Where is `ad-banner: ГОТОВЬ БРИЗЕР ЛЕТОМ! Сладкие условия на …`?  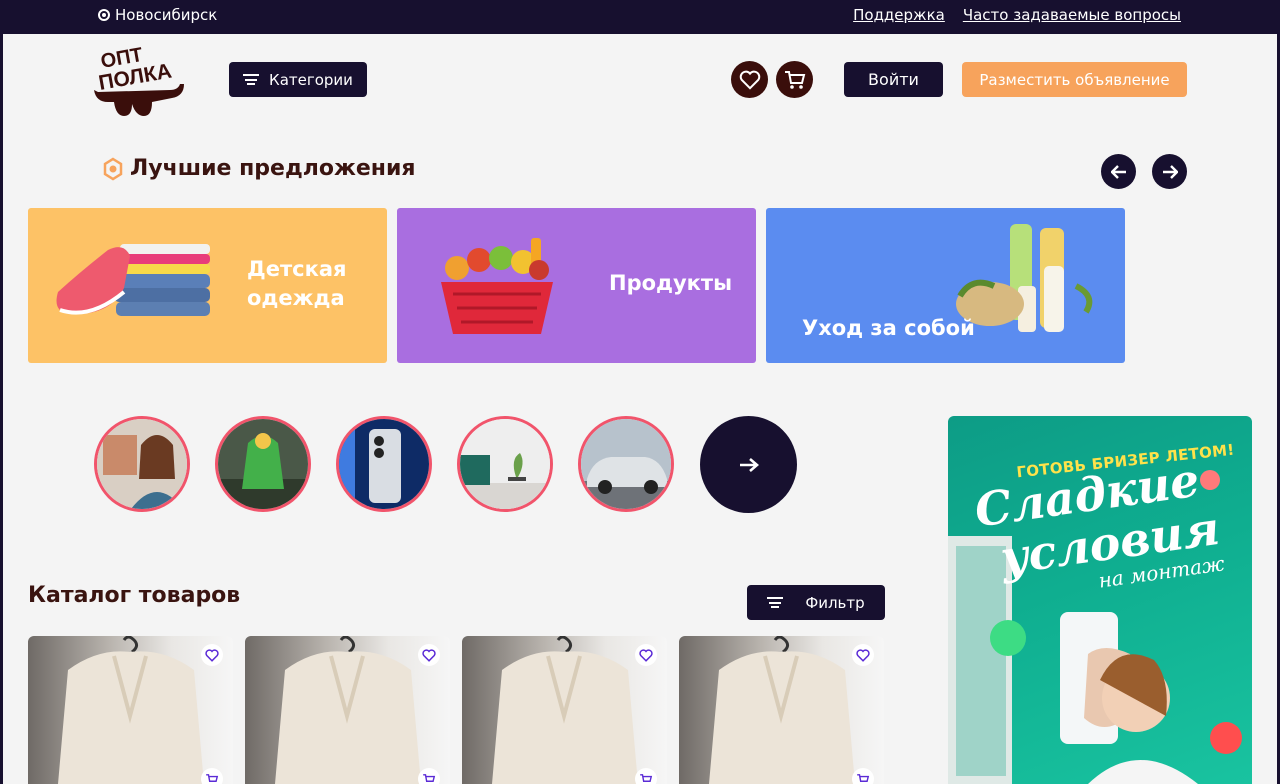 ad-banner: ГОТОВЬ БРИЗЕР ЛЕТОМ! Сладкие условия на … is located at coordinates (1100, 600).